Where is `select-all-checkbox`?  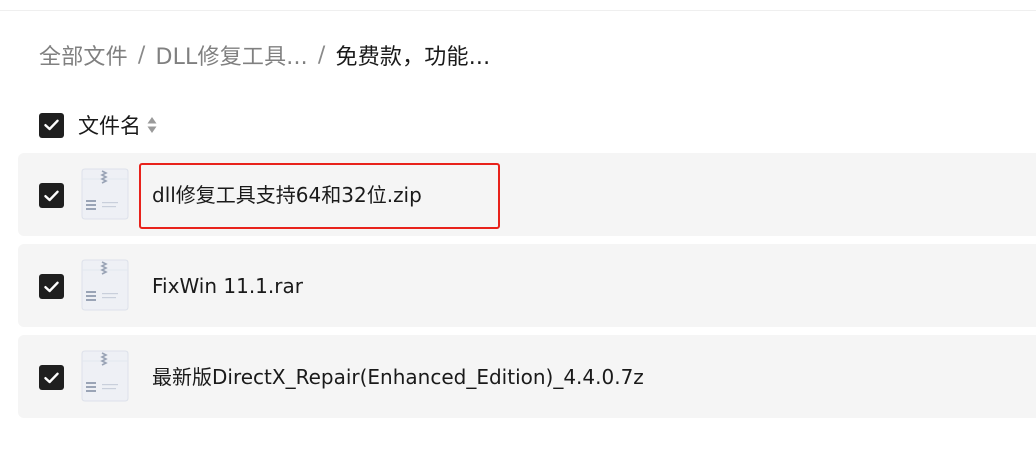 select-all-checkbox is located at coordinates (51, 125).